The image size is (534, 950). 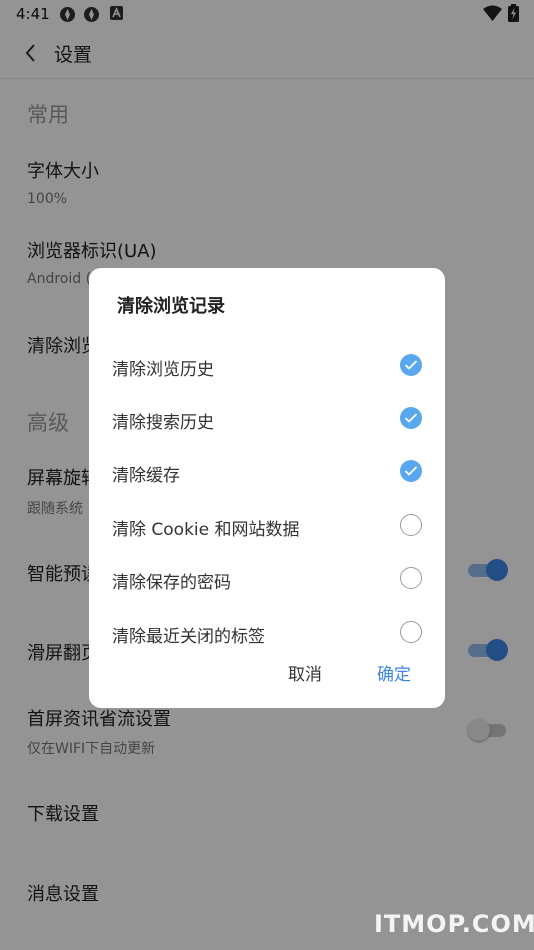 I want to click on option-row: 清除缓存, so click(x=267, y=472).